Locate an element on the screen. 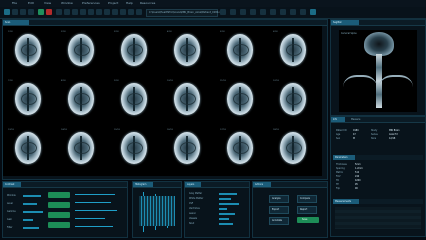  scan-slice: 3/18 is located at coordinates (135, 50).